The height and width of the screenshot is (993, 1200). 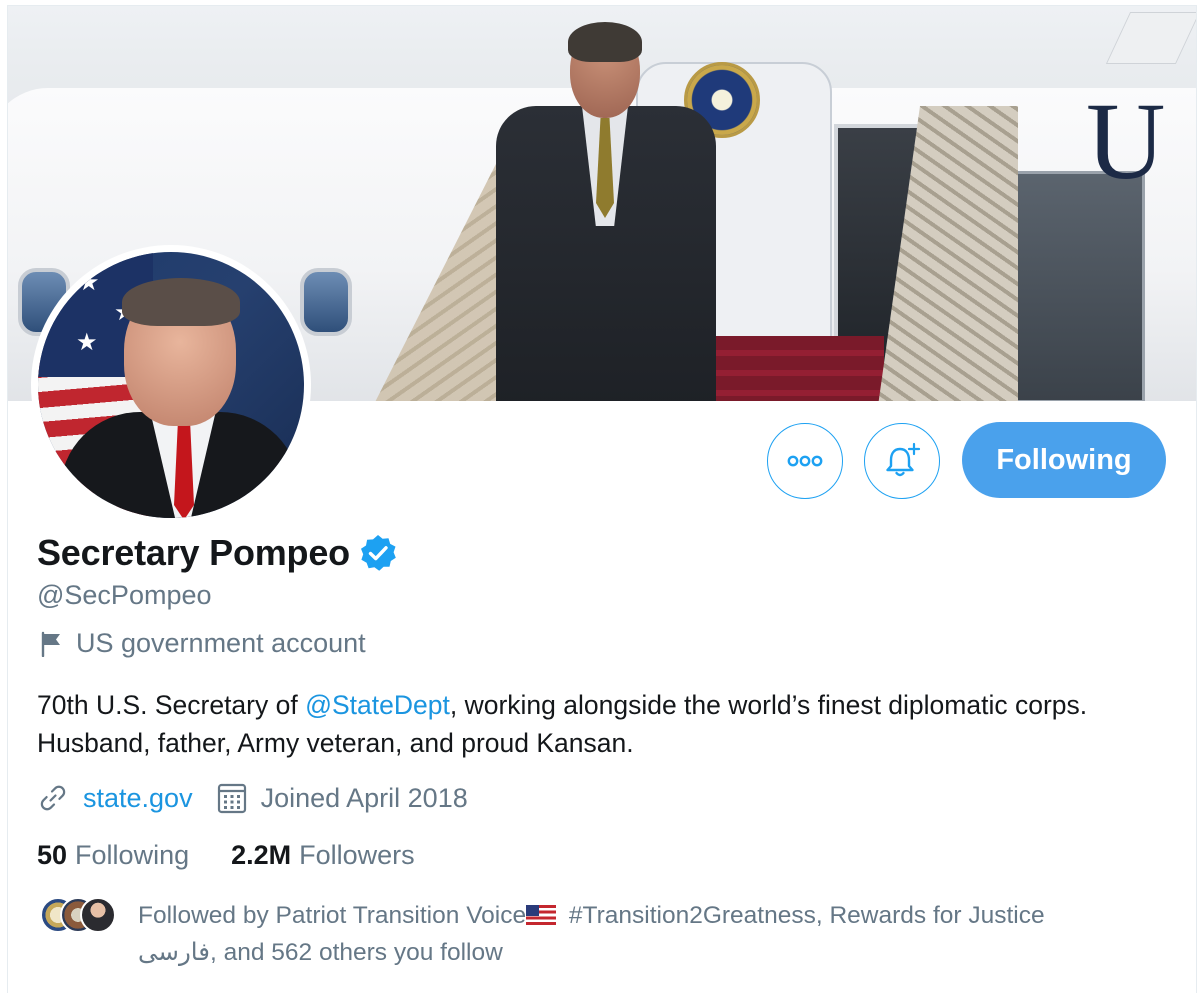 What do you see at coordinates (1064, 460) in the screenshot?
I see `following-button: Following` at bounding box center [1064, 460].